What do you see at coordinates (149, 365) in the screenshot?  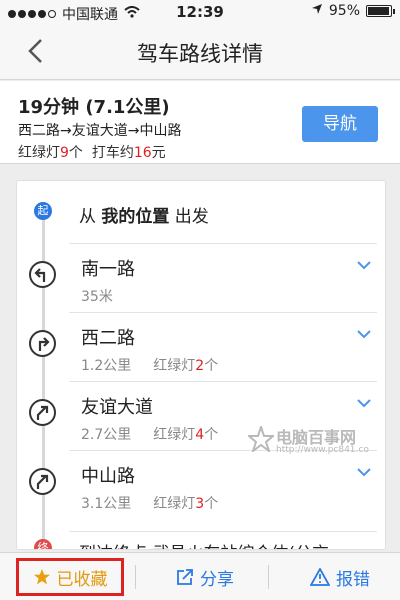 I see `step-info: 1.2公里 红绿灯2个` at bounding box center [149, 365].